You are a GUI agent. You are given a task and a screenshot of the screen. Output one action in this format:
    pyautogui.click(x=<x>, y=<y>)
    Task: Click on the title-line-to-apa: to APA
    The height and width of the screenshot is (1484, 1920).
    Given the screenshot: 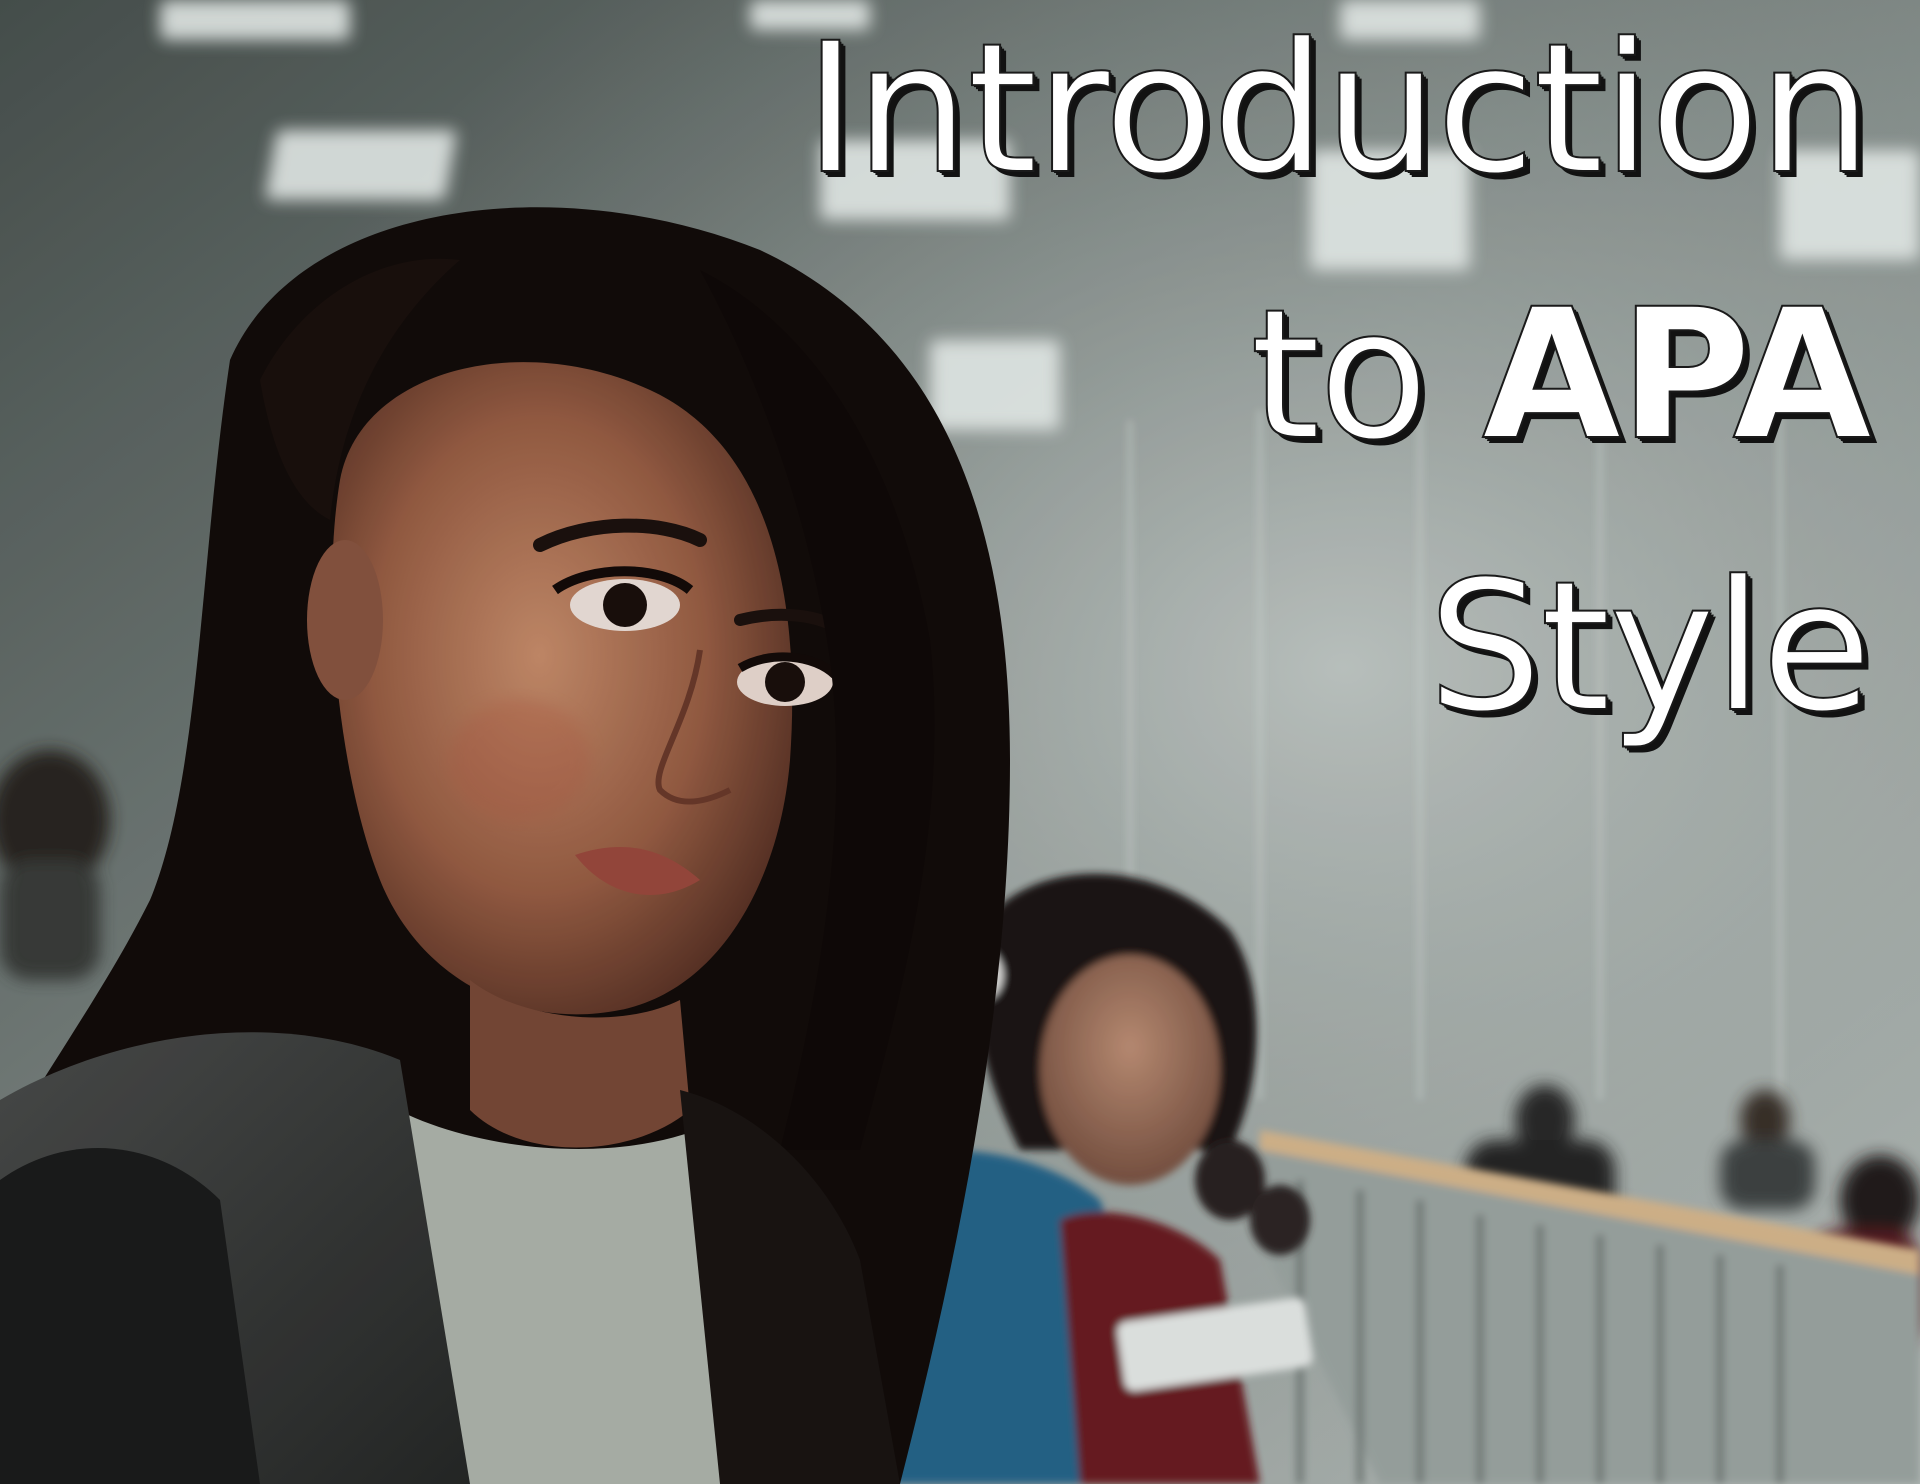 What is the action you would take?
    pyautogui.click(x=1271, y=376)
    